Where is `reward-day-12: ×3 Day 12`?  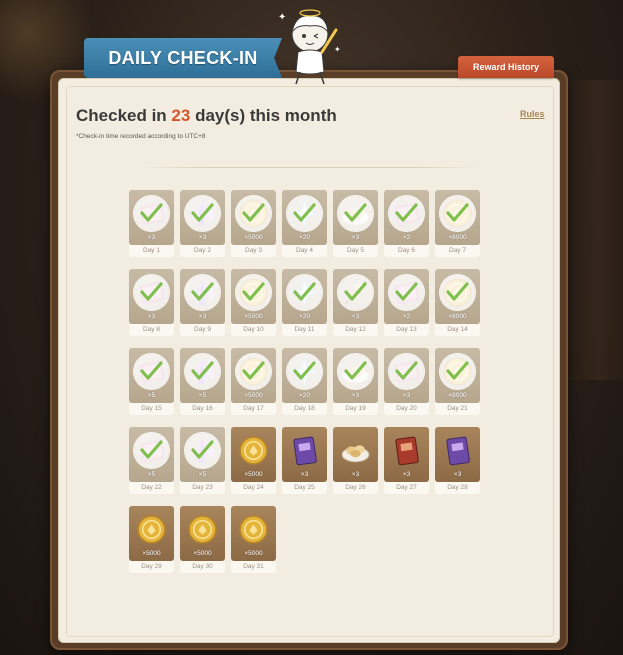 reward-day-12: ×3 Day 12 is located at coordinates (355, 302).